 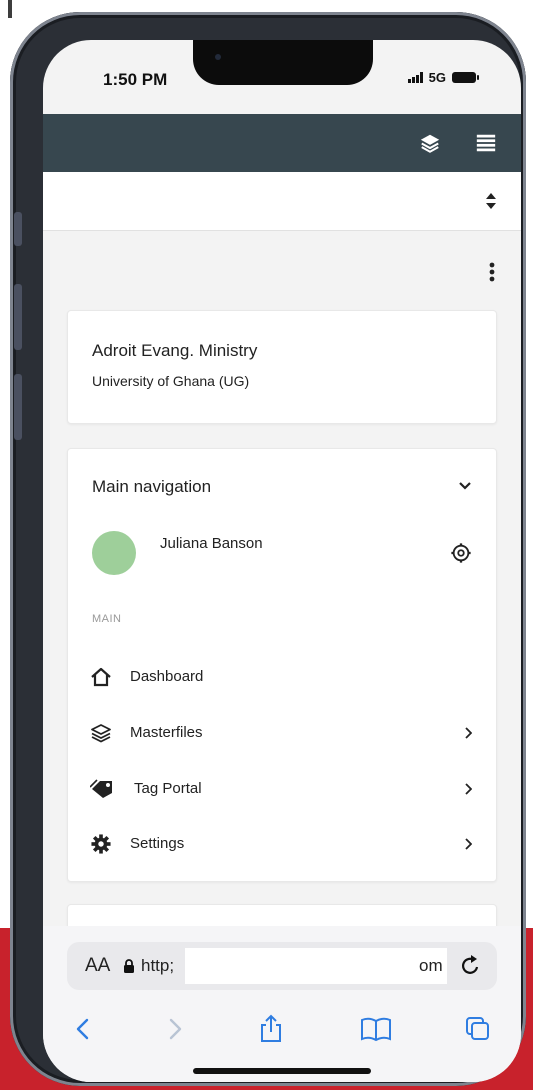 What do you see at coordinates (129, 966) in the screenshot?
I see `lock-icon` at bounding box center [129, 966].